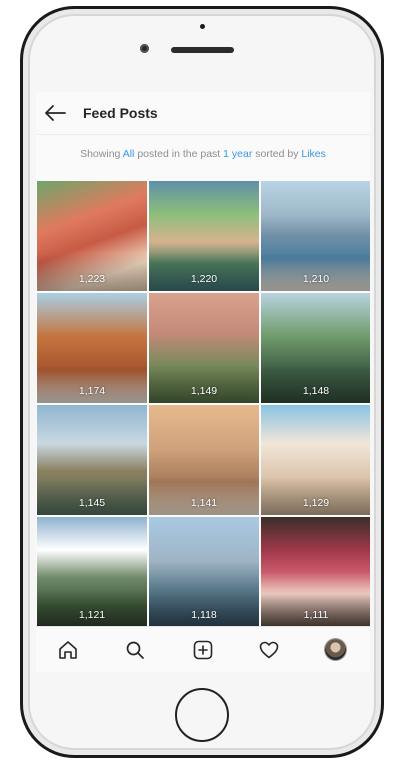  Describe the element at coordinates (204, 503) in the screenshot. I see `like-count: 1,141` at that location.